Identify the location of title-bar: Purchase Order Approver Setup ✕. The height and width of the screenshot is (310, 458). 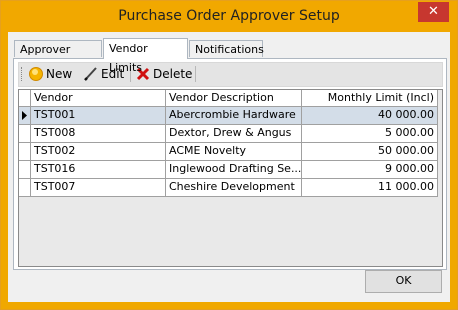
(229, 16).